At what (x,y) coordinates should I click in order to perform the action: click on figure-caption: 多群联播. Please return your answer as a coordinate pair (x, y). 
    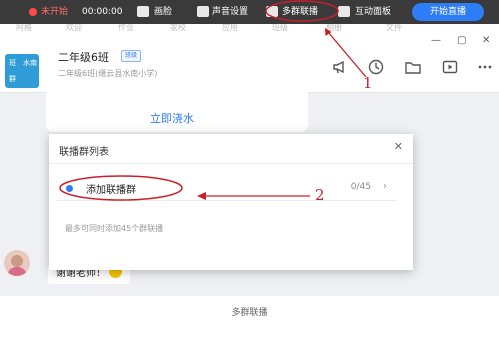
    Looking at the image, I should click on (249, 313).